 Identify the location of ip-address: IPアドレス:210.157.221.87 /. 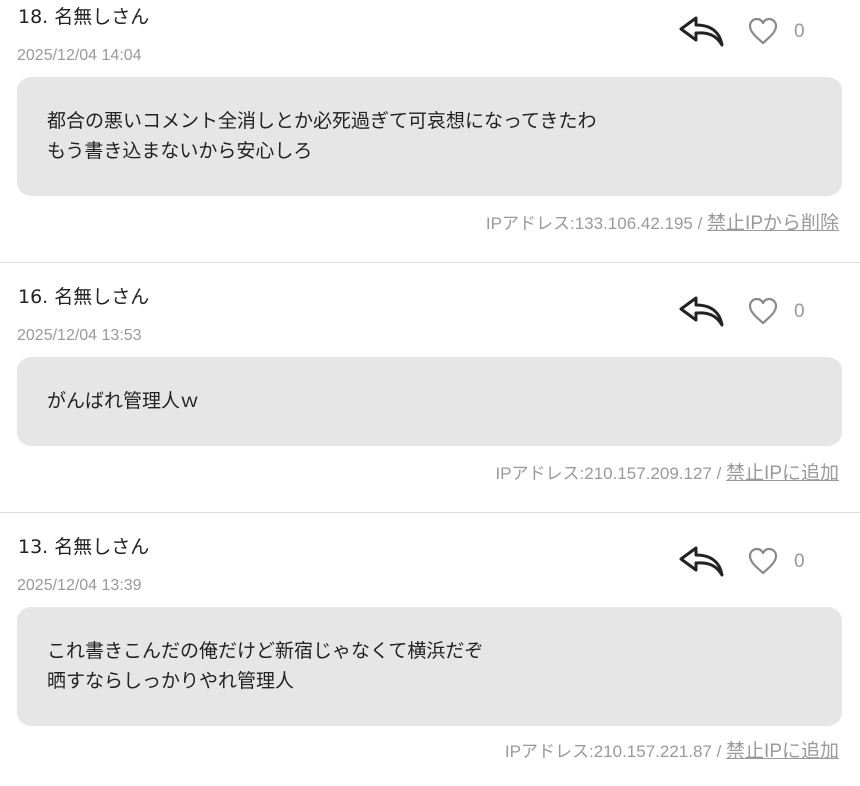
(615, 751).